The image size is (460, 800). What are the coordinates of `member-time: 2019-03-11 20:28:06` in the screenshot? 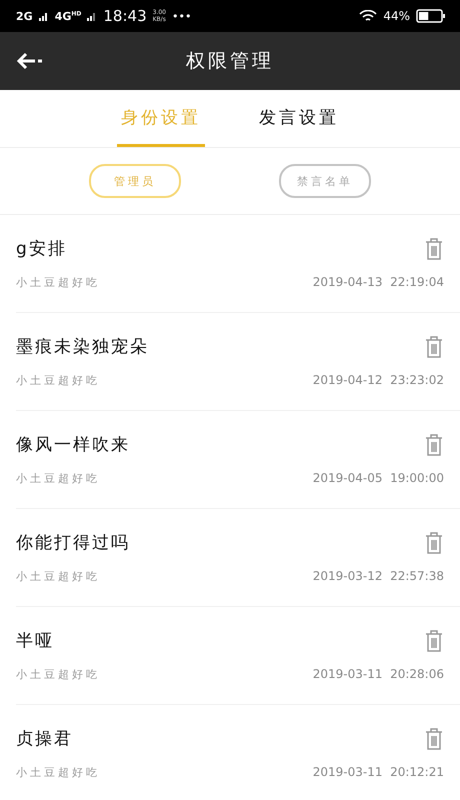 It's located at (378, 674).